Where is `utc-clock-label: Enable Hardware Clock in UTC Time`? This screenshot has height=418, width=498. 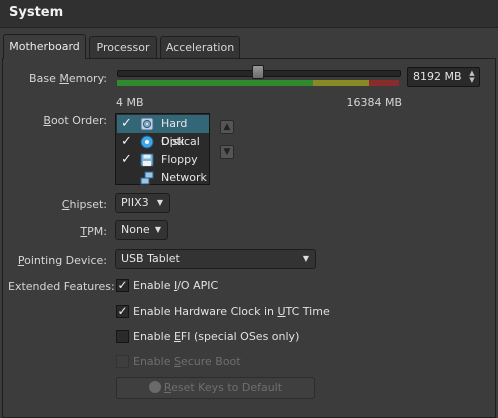 utc-clock-label: Enable Hardware Clock in UTC Time is located at coordinates (231, 311).